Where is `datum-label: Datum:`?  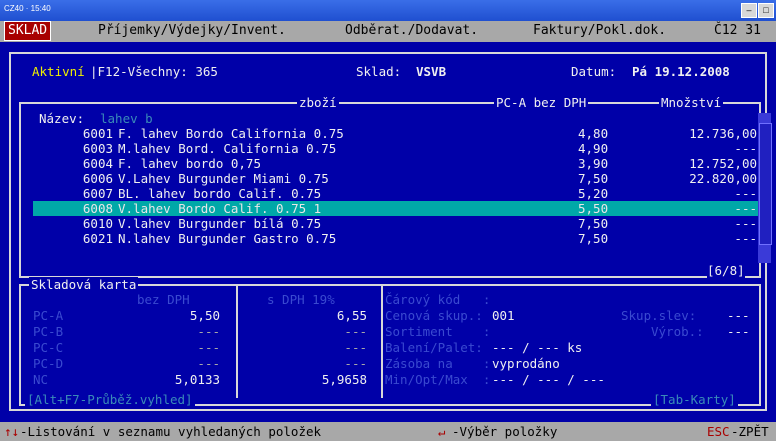
datum-label: Datum: is located at coordinates (594, 71).